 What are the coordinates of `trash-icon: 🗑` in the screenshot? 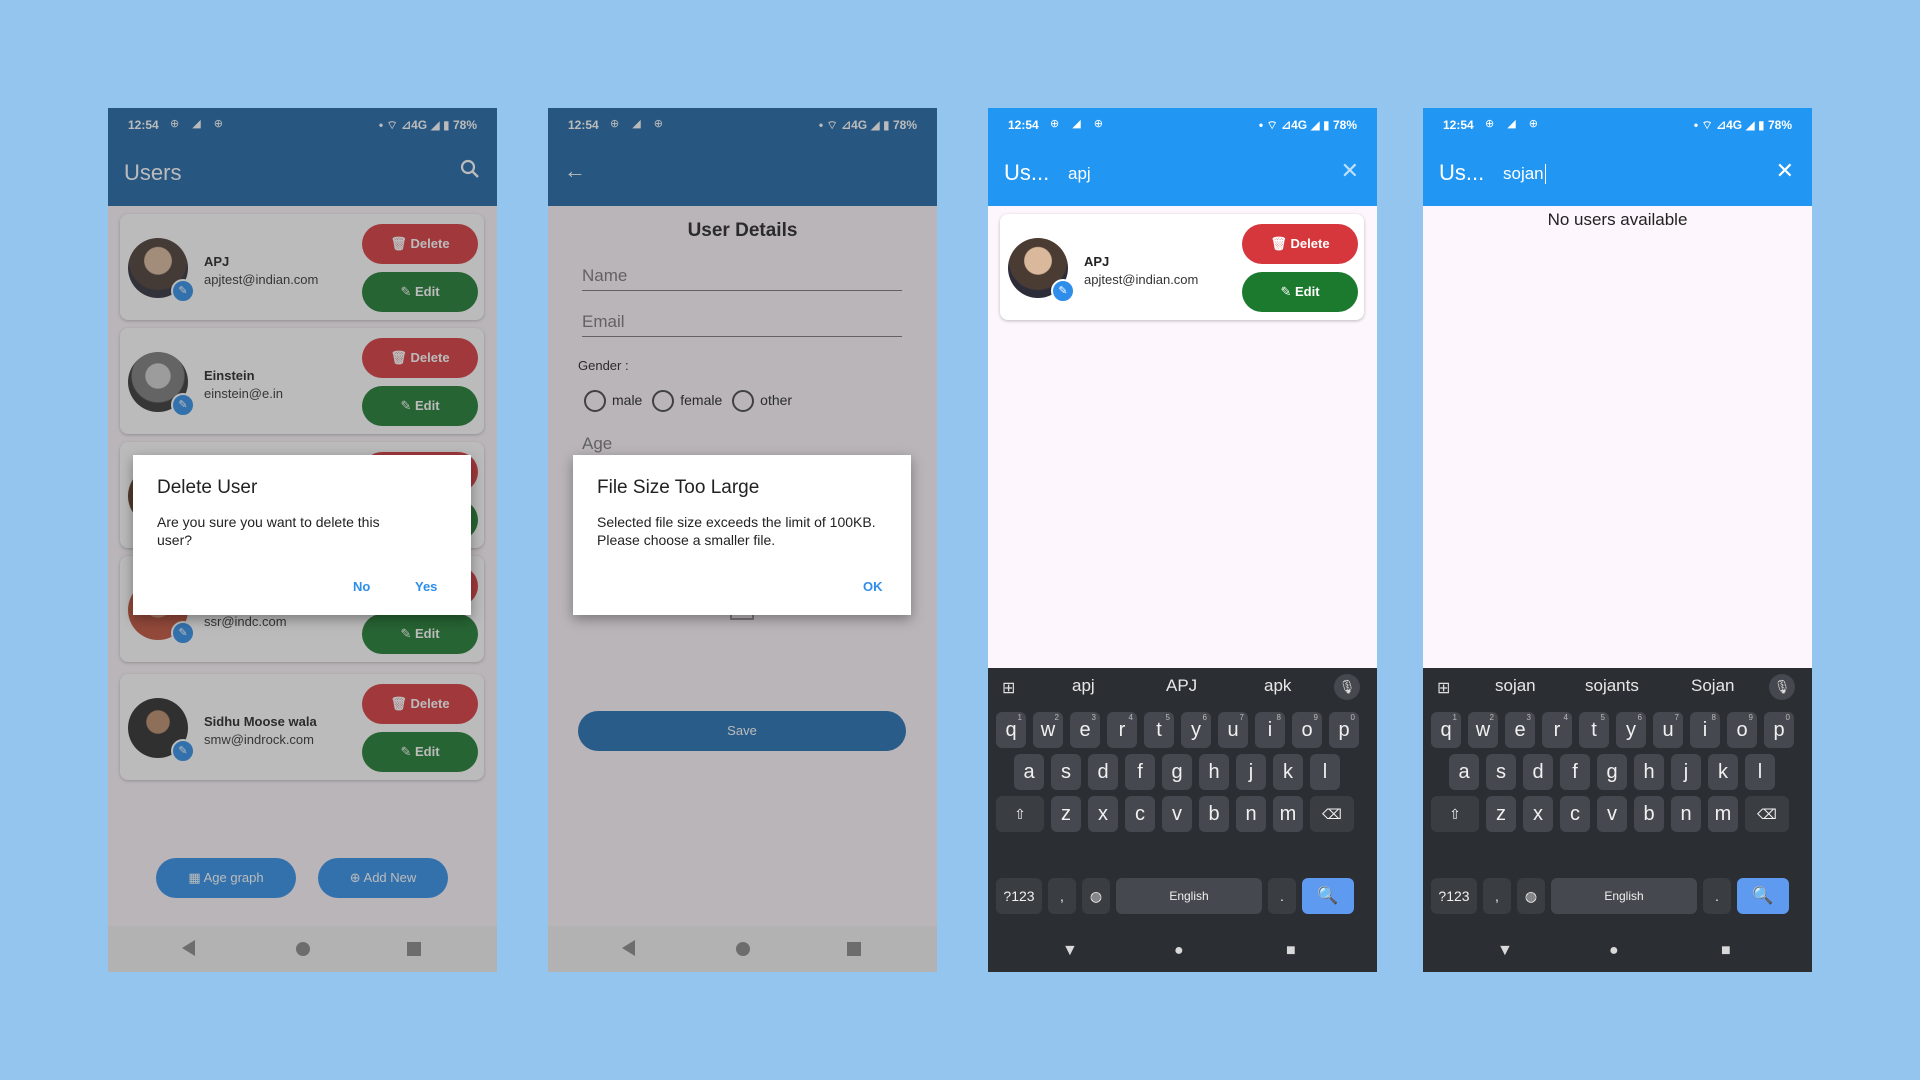 It's located at (1278, 243).